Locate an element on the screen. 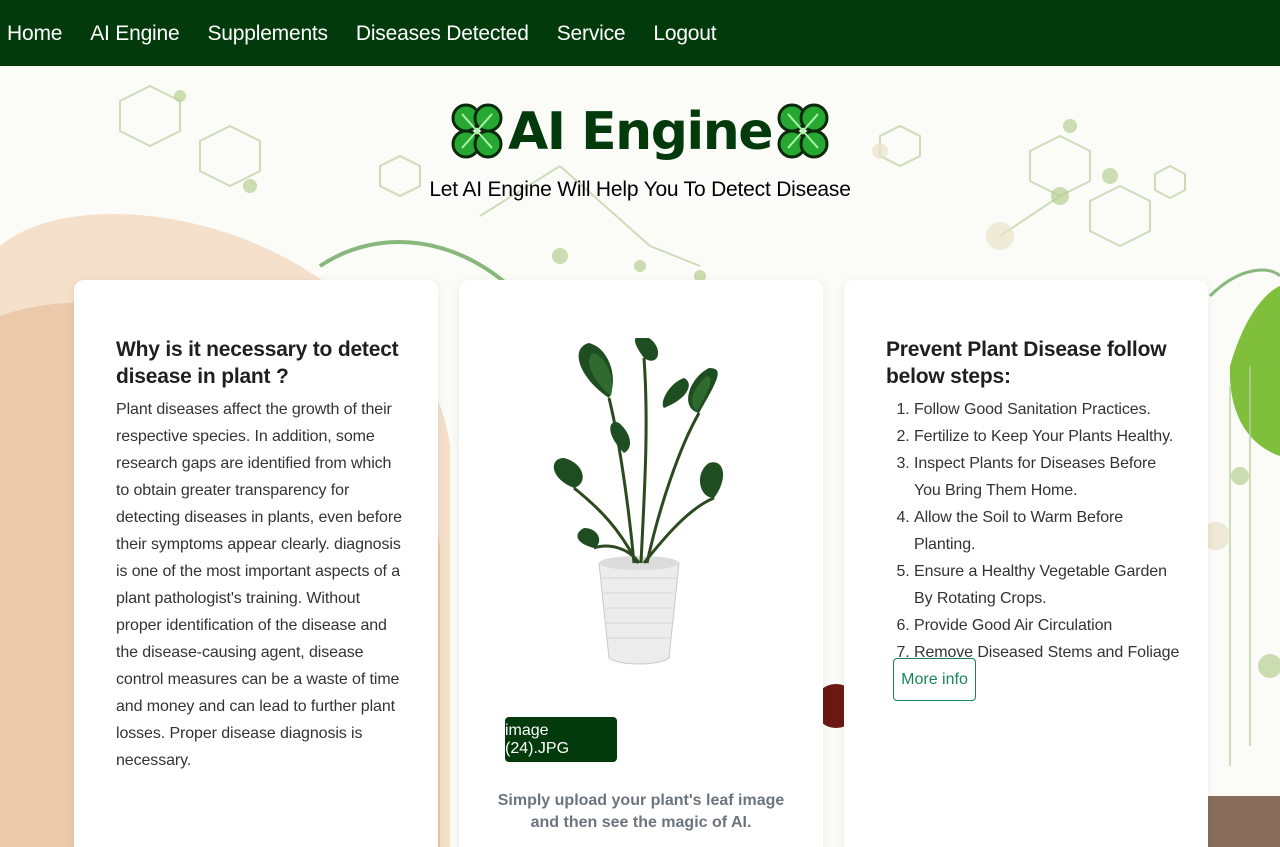 The image size is (1280, 847). nav-home: Home is located at coordinates (34, 33).